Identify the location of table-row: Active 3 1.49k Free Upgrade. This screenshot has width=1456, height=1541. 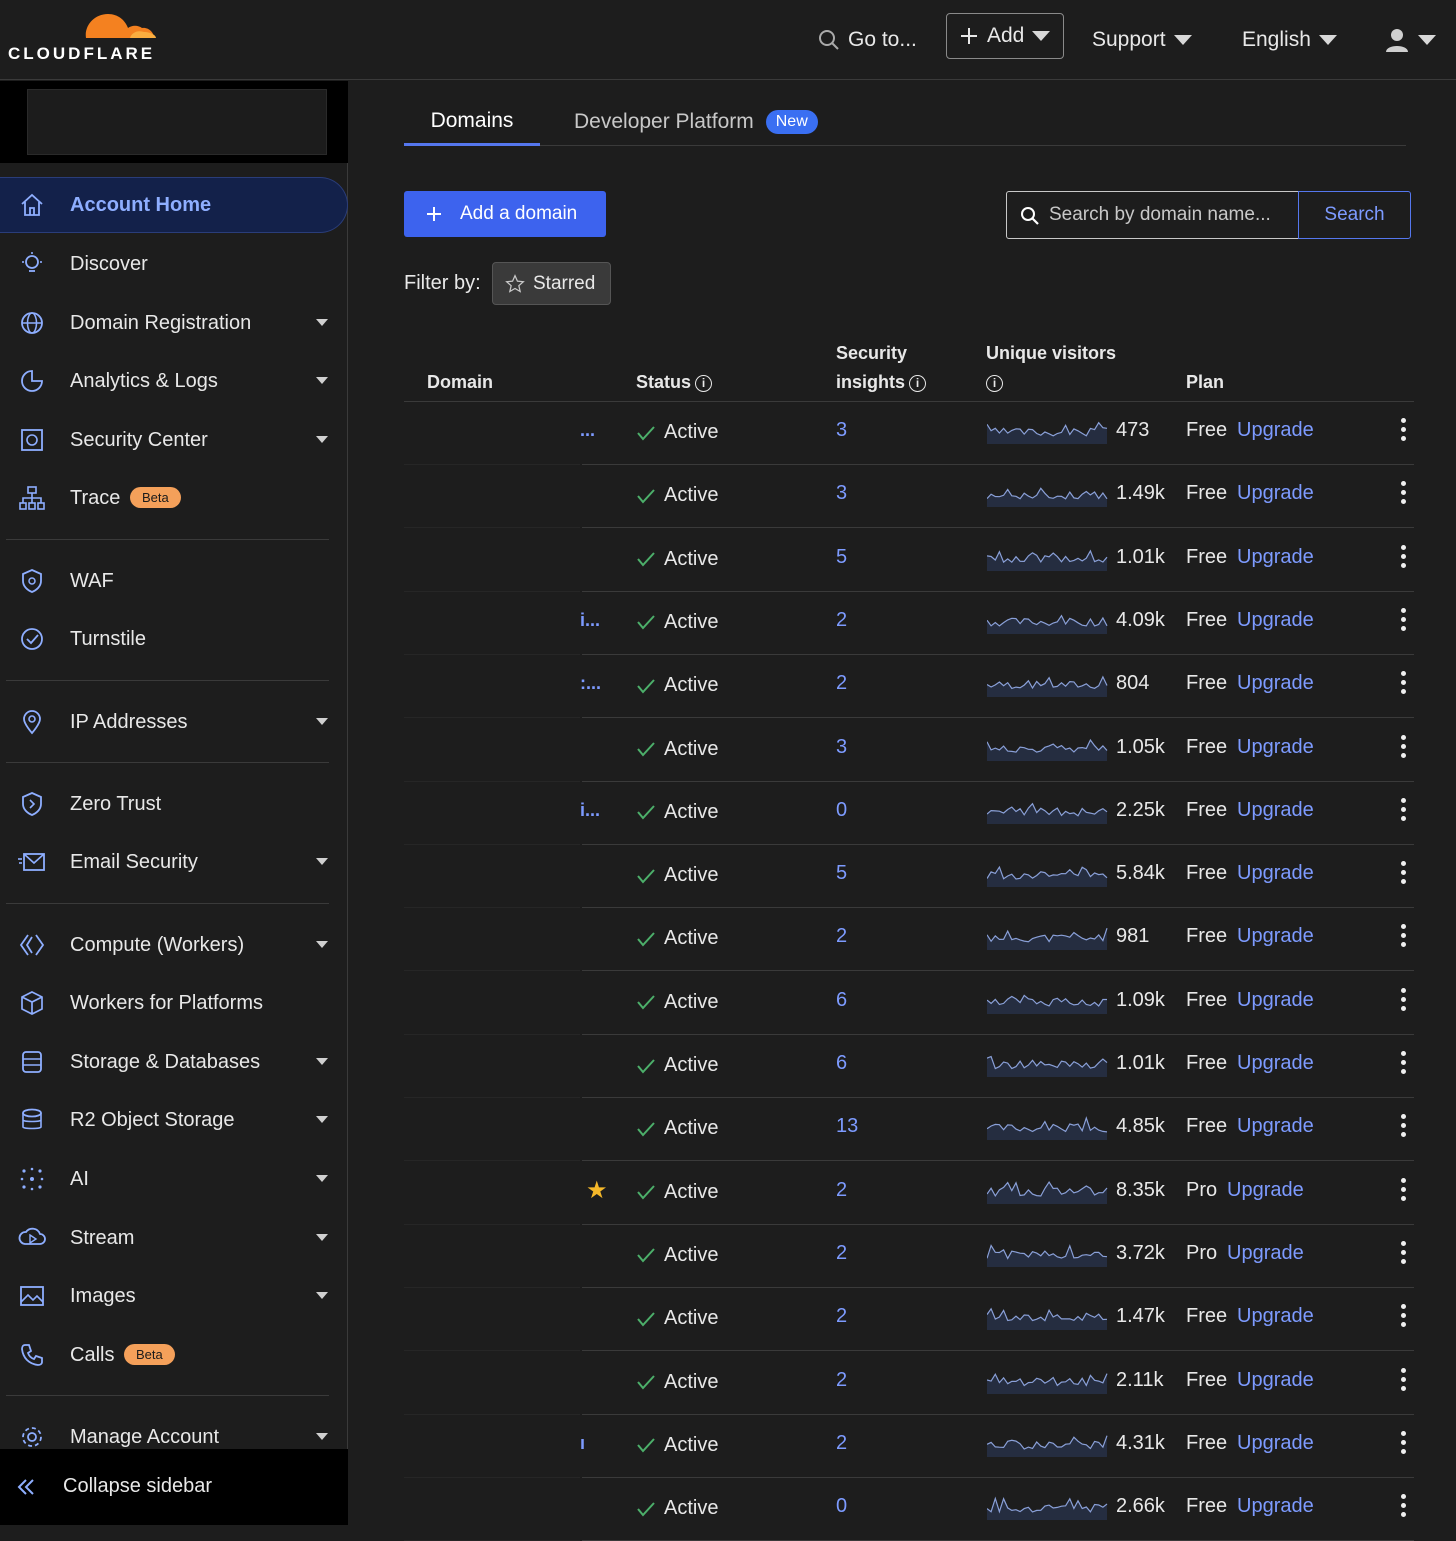
(909, 497).